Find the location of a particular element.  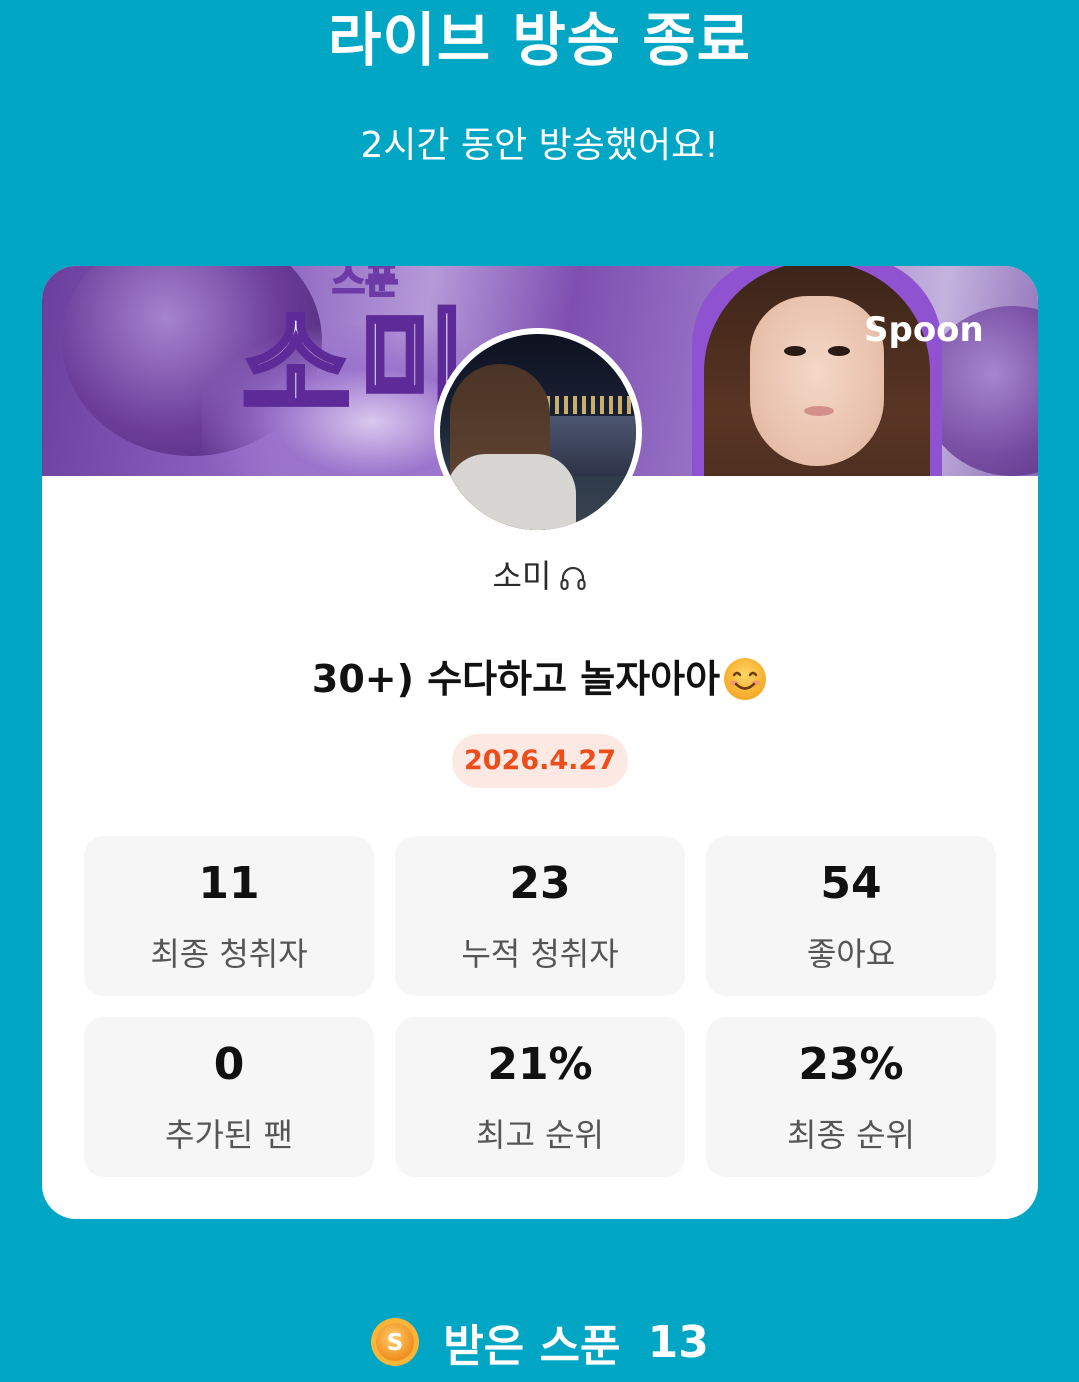

avatar-person-coat is located at coordinates (511, 492).